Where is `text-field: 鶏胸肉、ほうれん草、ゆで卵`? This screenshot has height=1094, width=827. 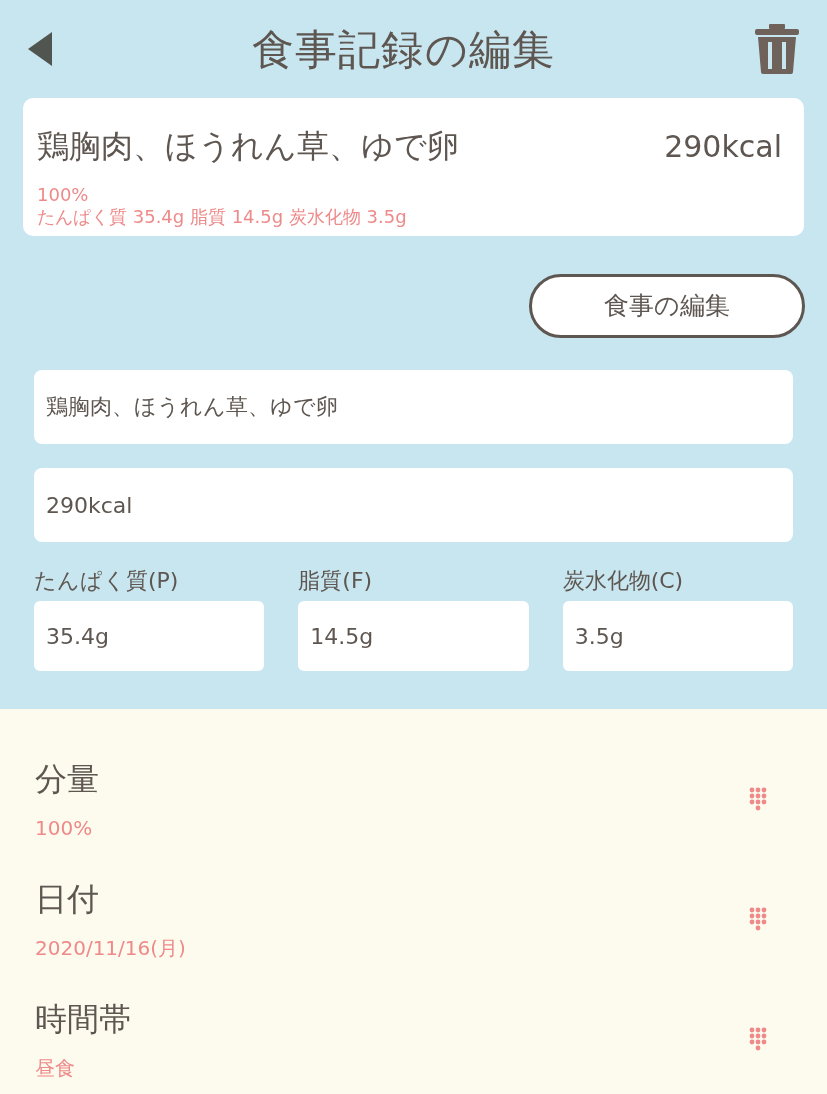
text-field: 鶏胸肉、ほうれん草、ゆで卵 is located at coordinates (413, 407).